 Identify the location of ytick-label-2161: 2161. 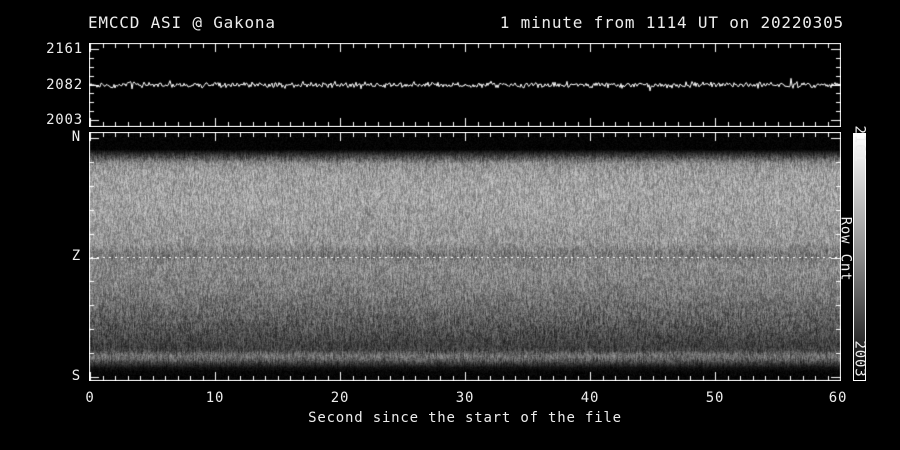
(64, 49).